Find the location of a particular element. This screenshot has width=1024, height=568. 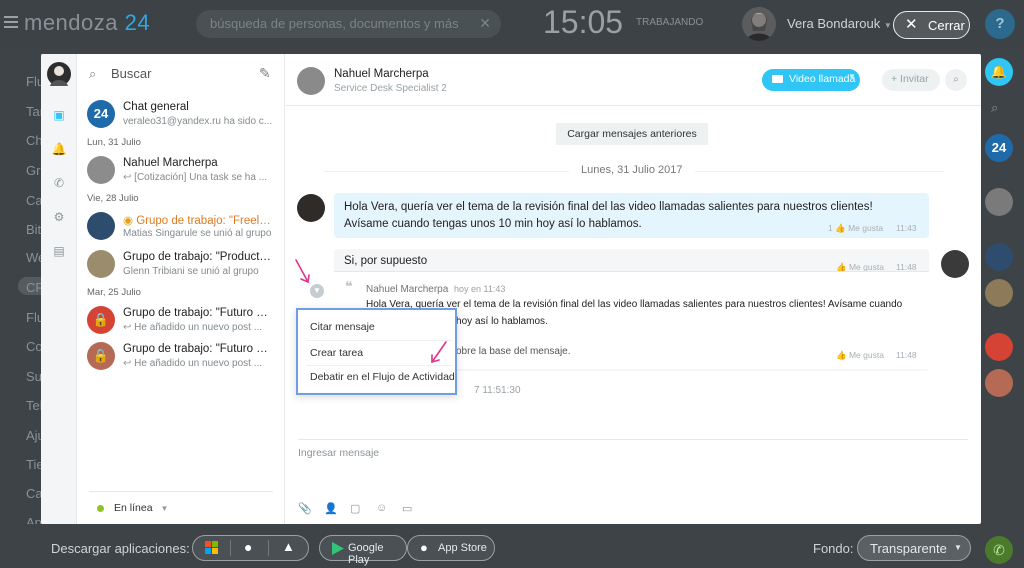

right-avatar-contact is located at coordinates (999, 202).